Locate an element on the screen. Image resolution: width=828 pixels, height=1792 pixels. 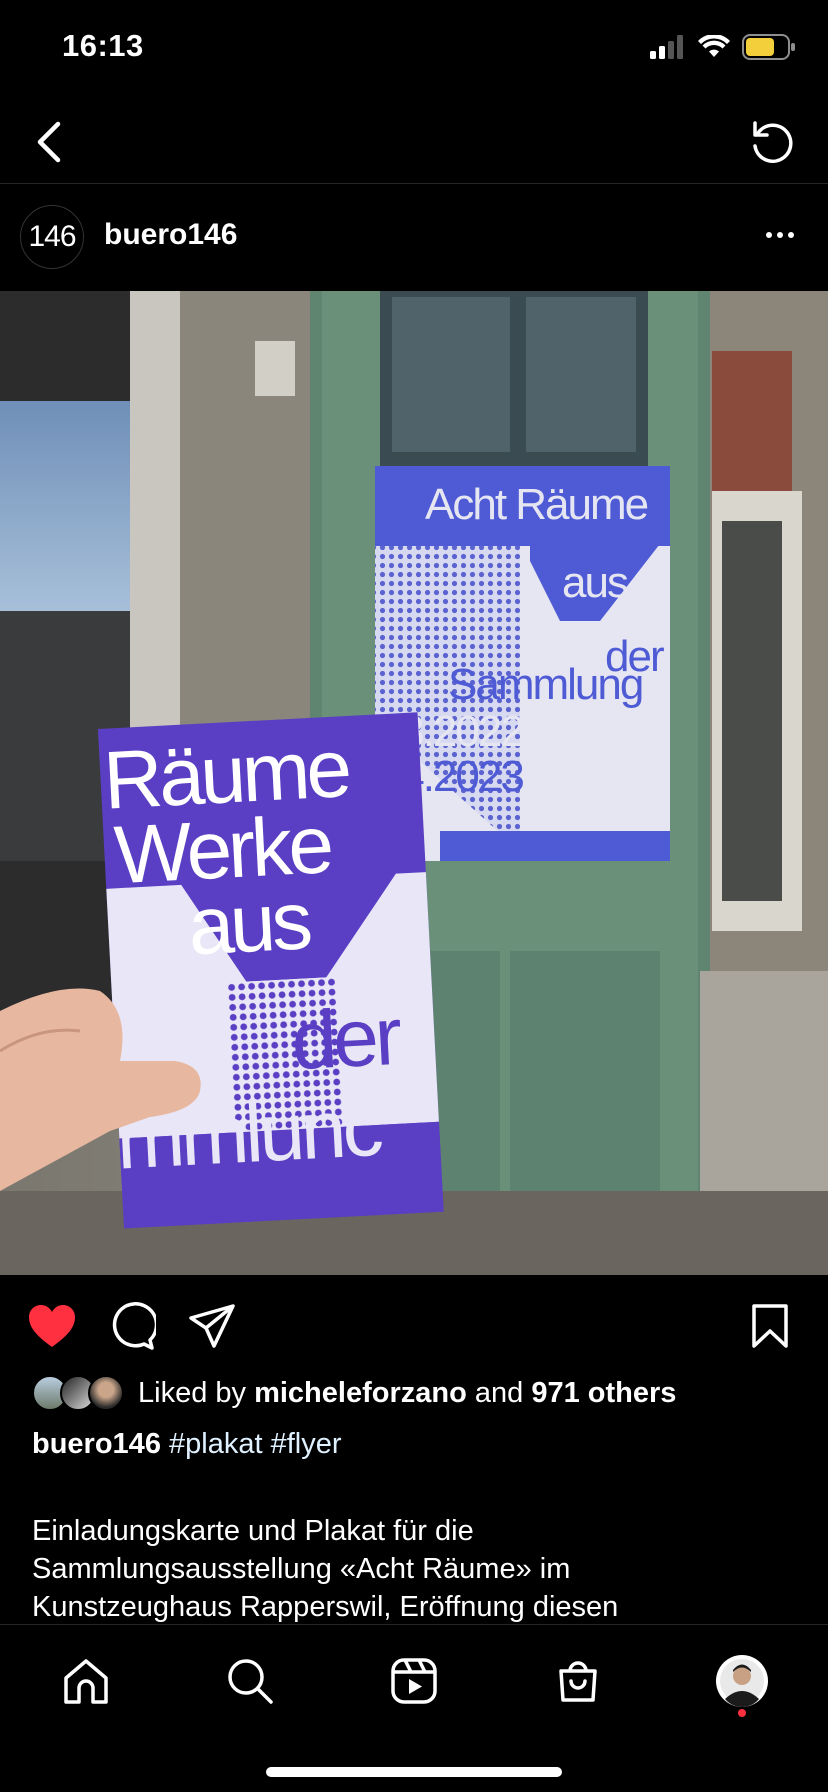
comment-icon is located at coordinates (134, 1326).